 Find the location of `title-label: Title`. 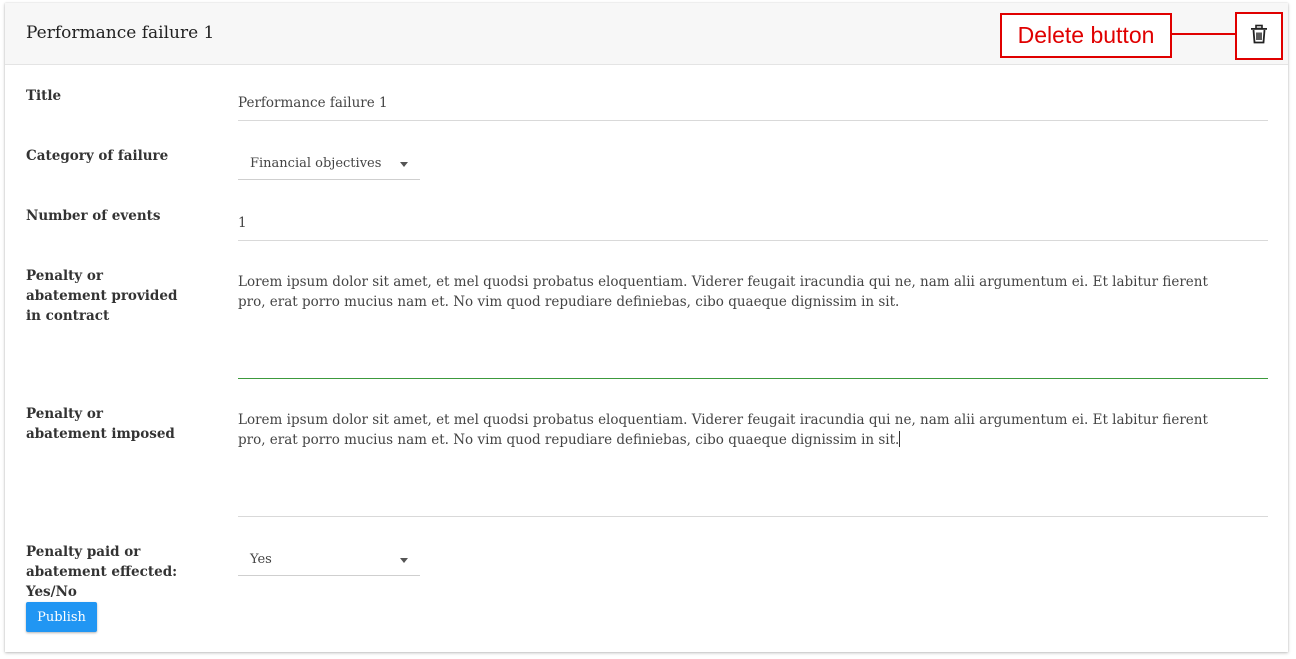

title-label: Title is located at coordinates (44, 96).